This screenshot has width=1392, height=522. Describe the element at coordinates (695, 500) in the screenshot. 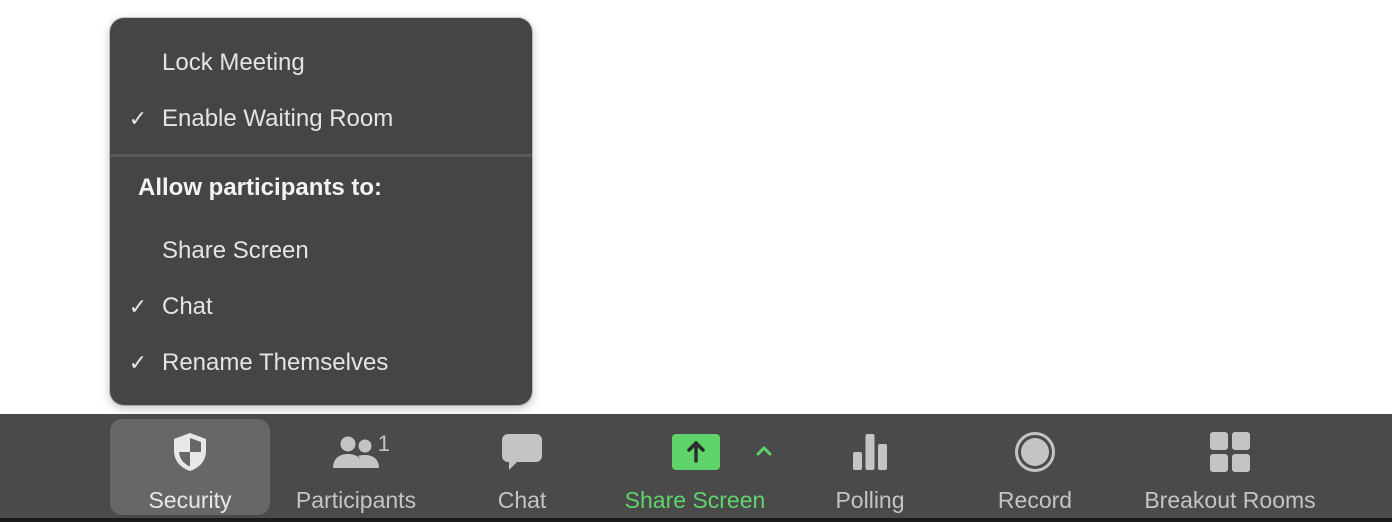

I see `share-screen-label: Share Screen` at that location.